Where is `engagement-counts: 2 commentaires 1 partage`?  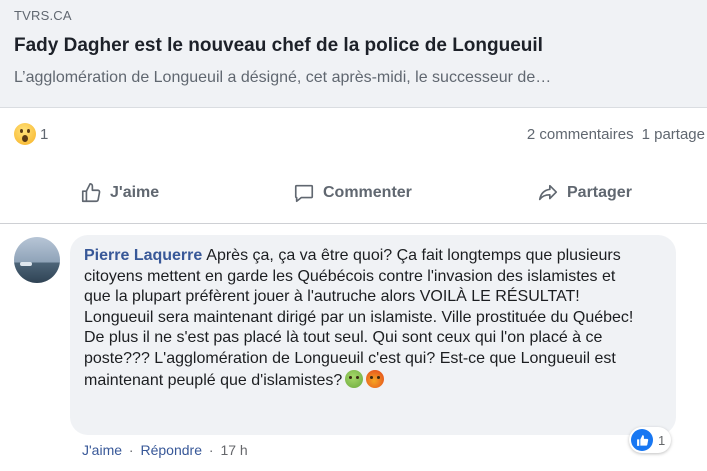 engagement-counts: 2 commentaires 1 partage is located at coordinates (616, 134).